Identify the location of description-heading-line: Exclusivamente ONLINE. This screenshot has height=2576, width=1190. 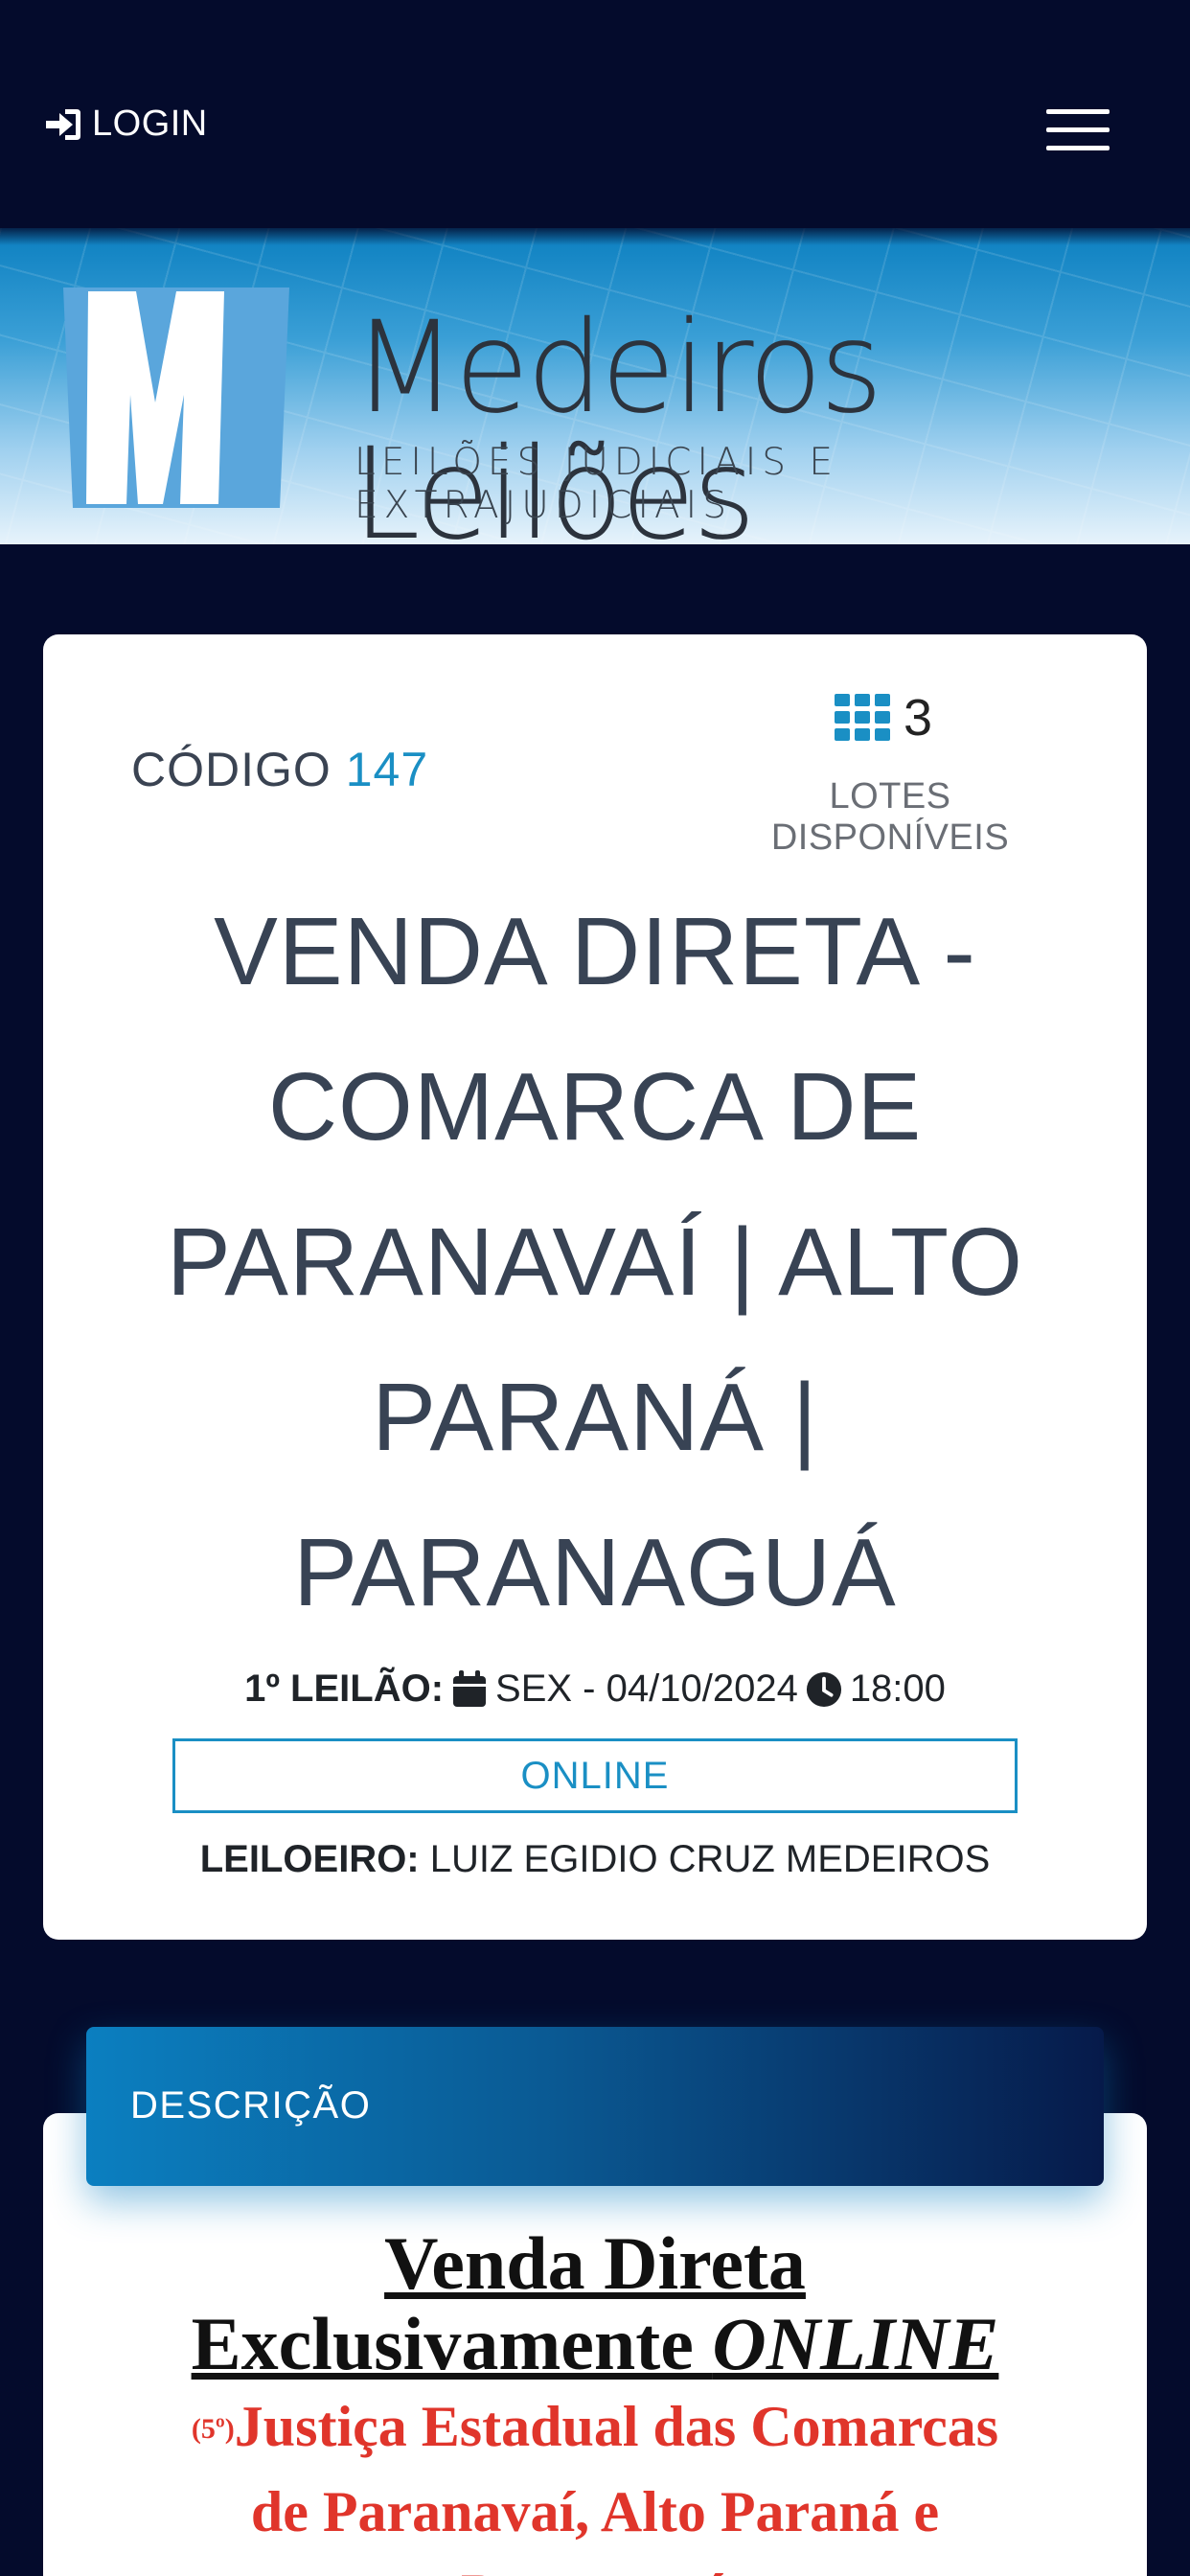
(595, 2343).